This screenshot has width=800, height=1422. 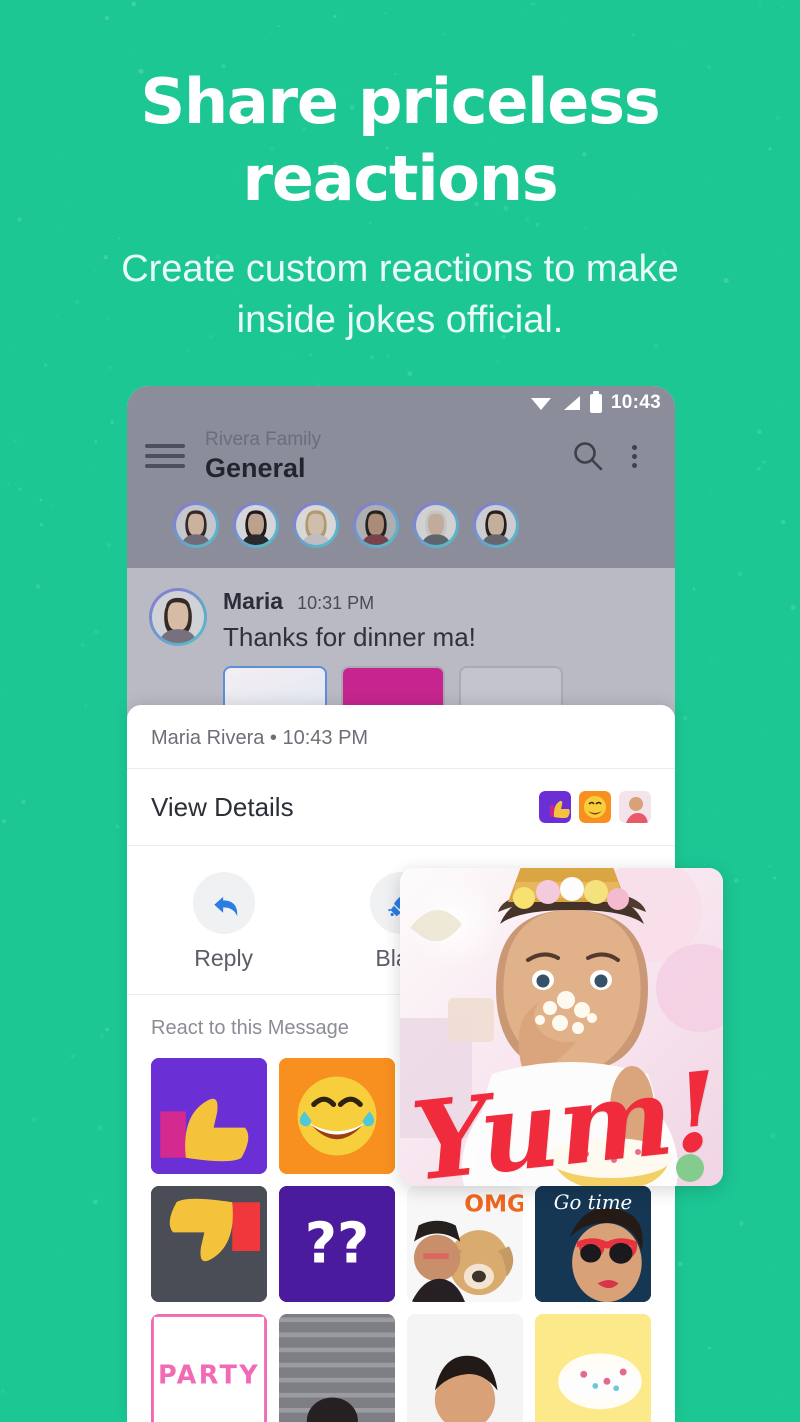 What do you see at coordinates (401, 656) in the screenshot?
I see `chat-message: Maria 10:31 PM Thanks for dinner ma!` at bounding box center [401, 656].